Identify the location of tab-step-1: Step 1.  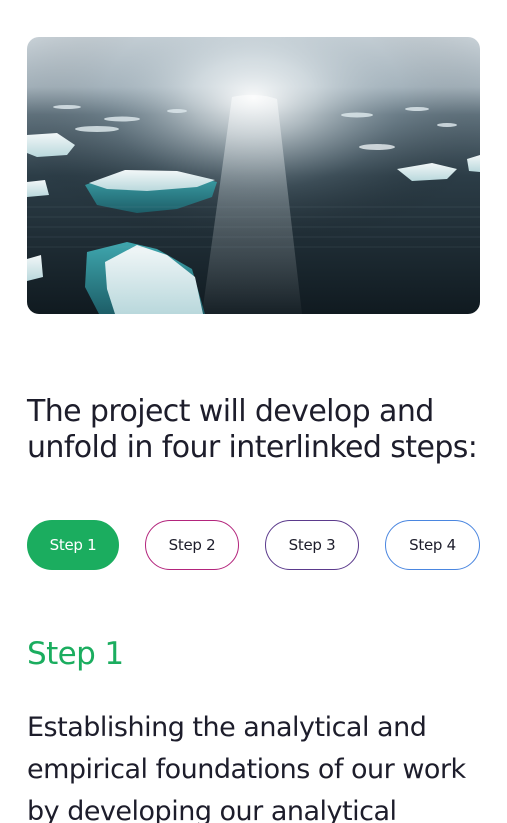
(73, 545).